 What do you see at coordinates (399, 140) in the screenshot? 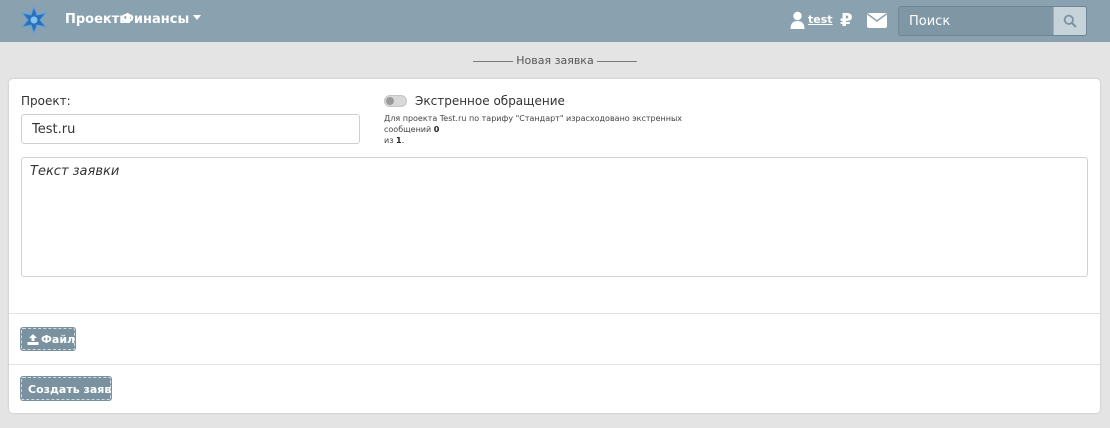
I see `note-total-count: 1` at bounding box center [399, 140].